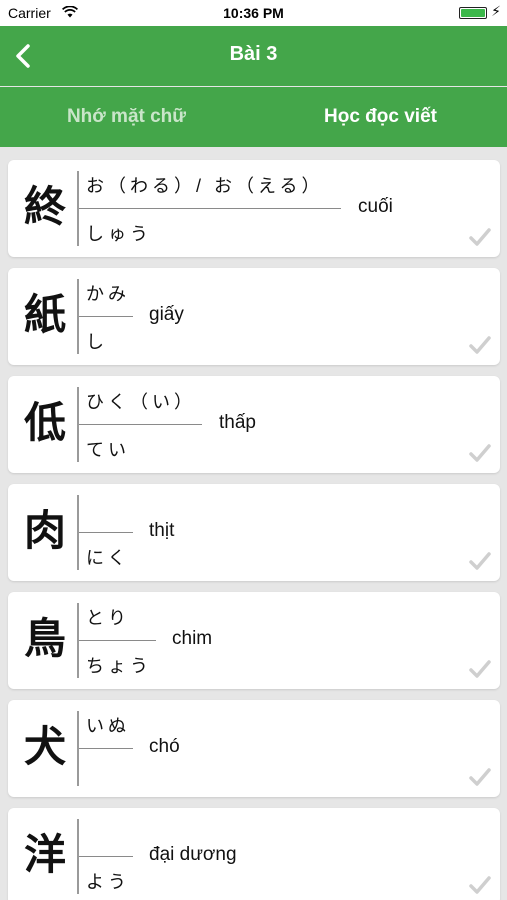 Image resolution: width=507 pixels, height=900 pixels. What do you see at coordinates (375, 206) in the screenshot?
I see `meaning-label: cuối` at bounding box center [375, 206].